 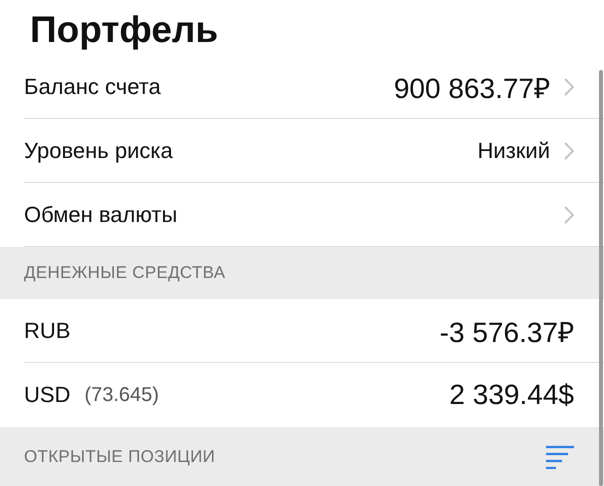 What do you see at coordinates (514, 151) in the screenshot?
I see `row-value: Низкий` at bounding box center [514, 151].